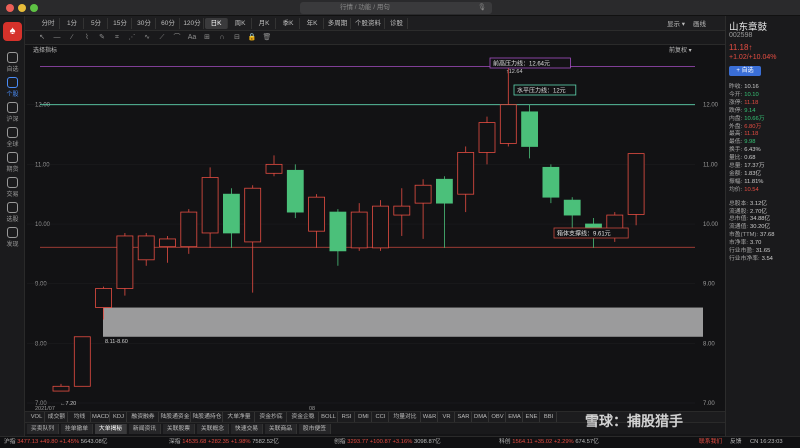  Describe the element at coordinates (387, 442) in the screenshot. I see `index-quote-2: 创指 3293.77 +100.87 +3.16% 3098.87亿` at that location.